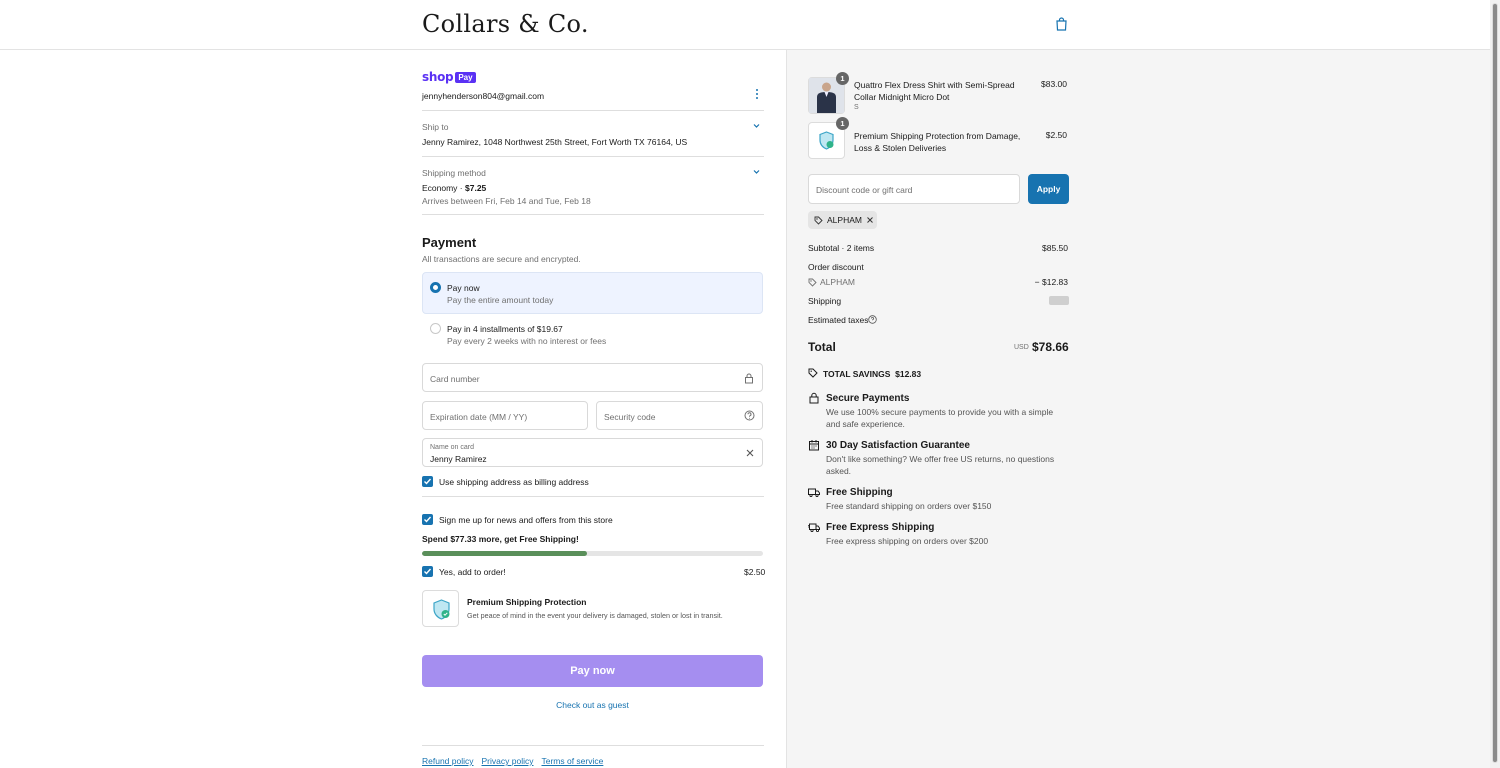  Describe the element at coordinates (1054, 84) in the screenshot. I see `item-price: $83.00` at that location.